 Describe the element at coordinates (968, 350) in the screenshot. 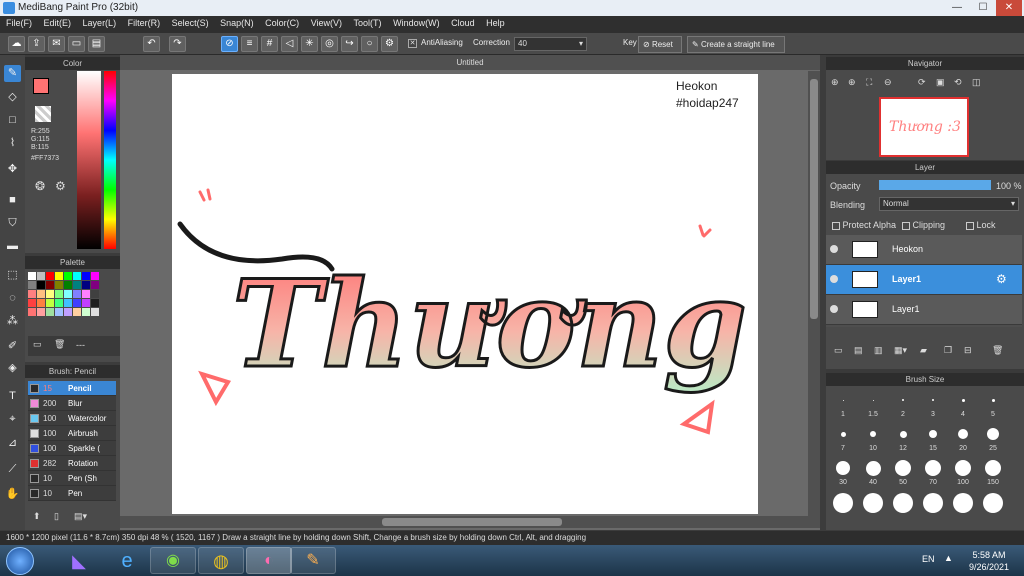

I see `merge-layer-icon: ⊟` at that location.